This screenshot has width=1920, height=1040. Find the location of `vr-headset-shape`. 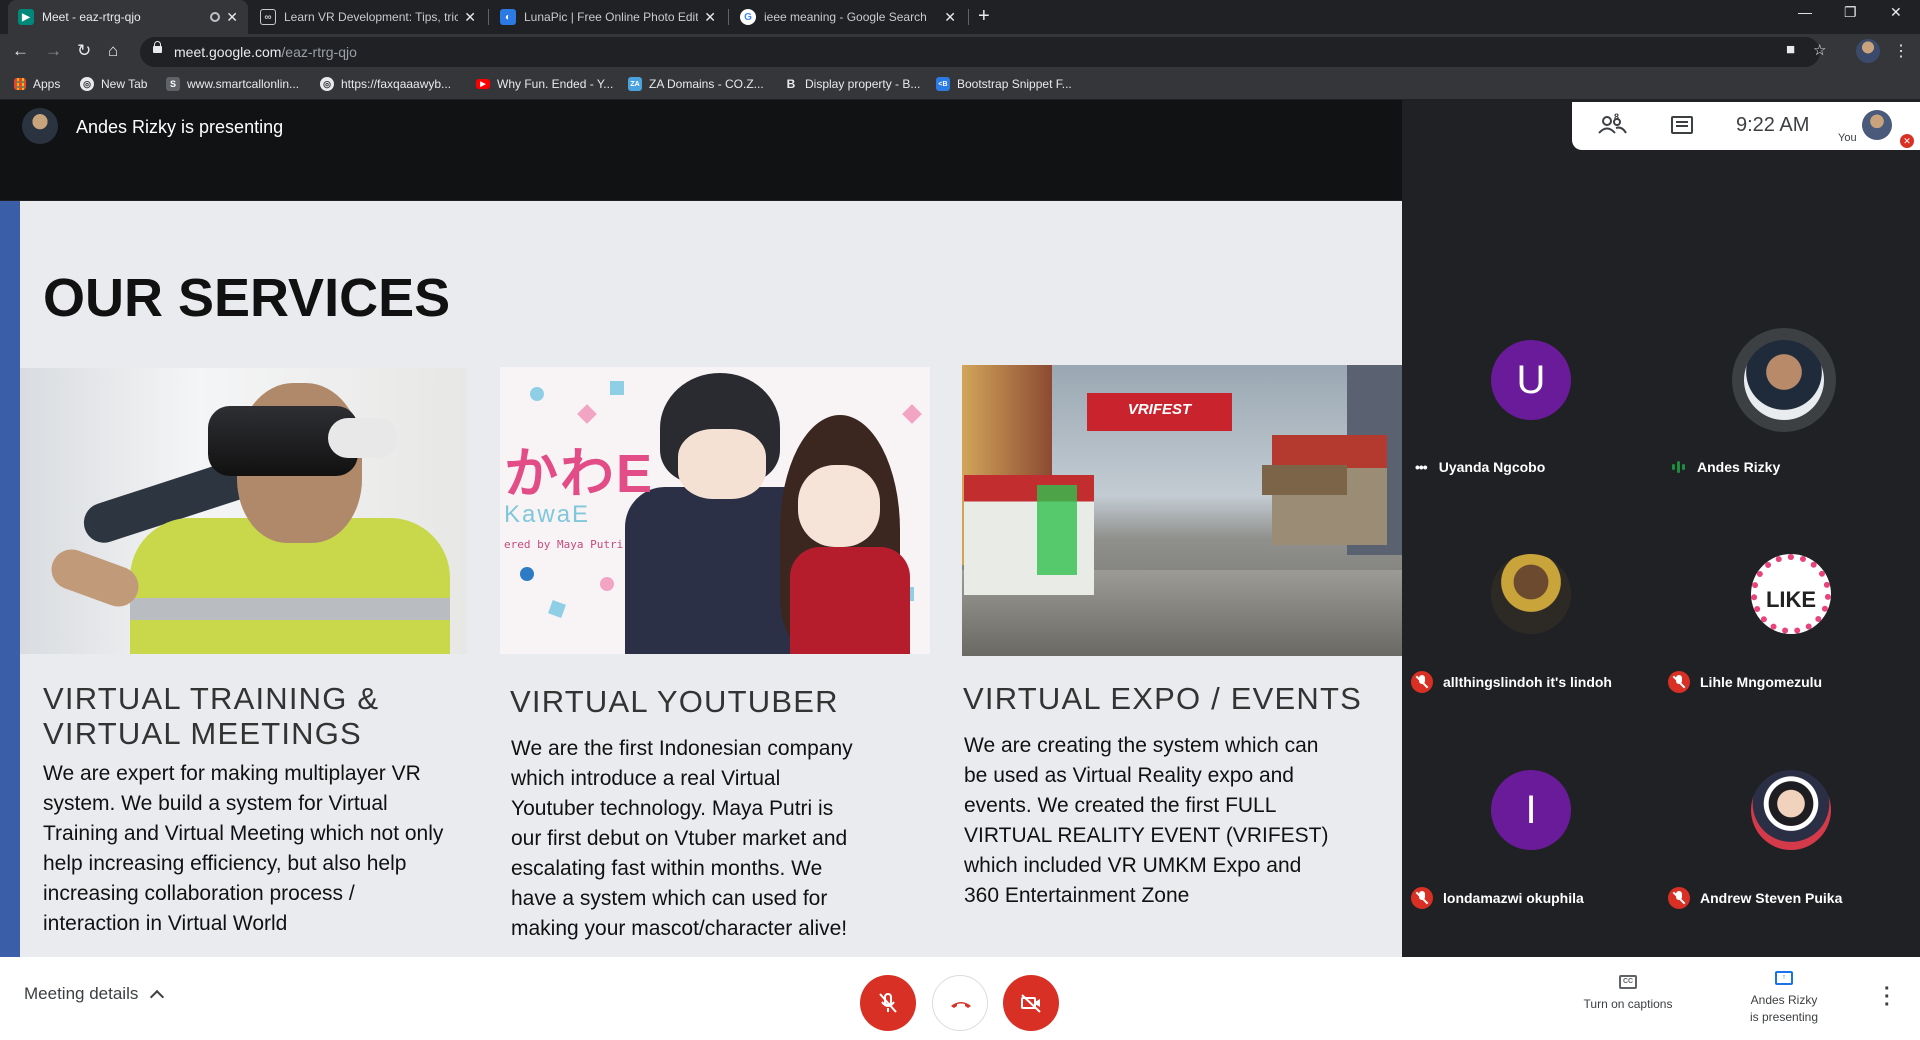

vr-headset-shape is located at coordinates (303, 441).